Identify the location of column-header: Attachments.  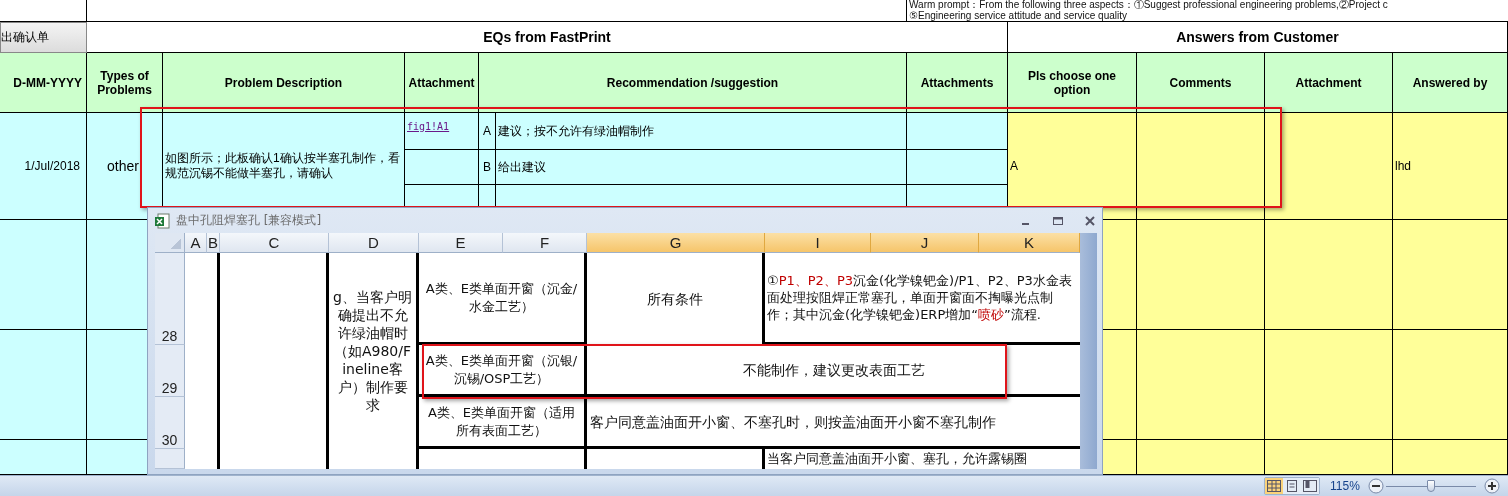
(957, 83).